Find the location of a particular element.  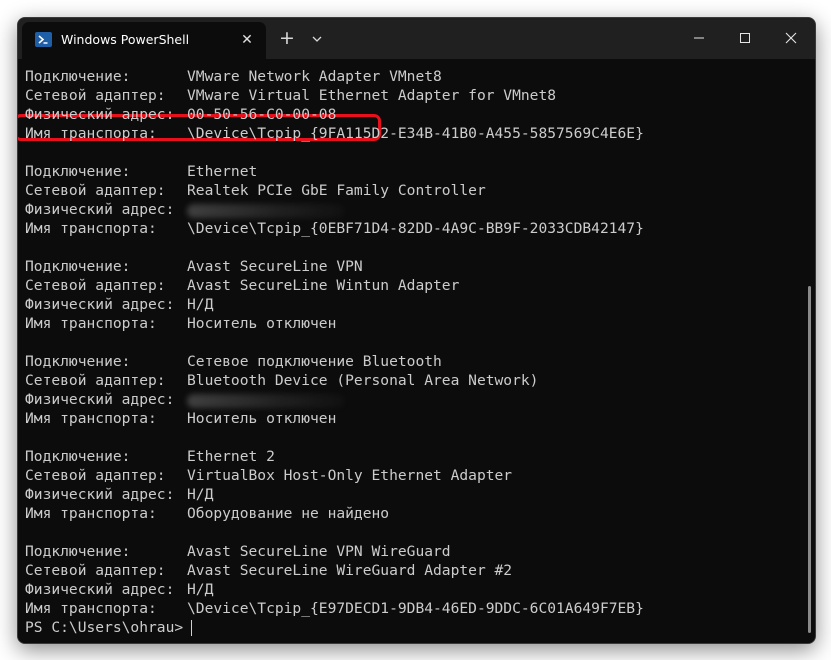

scrollbar is located at coordinates (808, 351).